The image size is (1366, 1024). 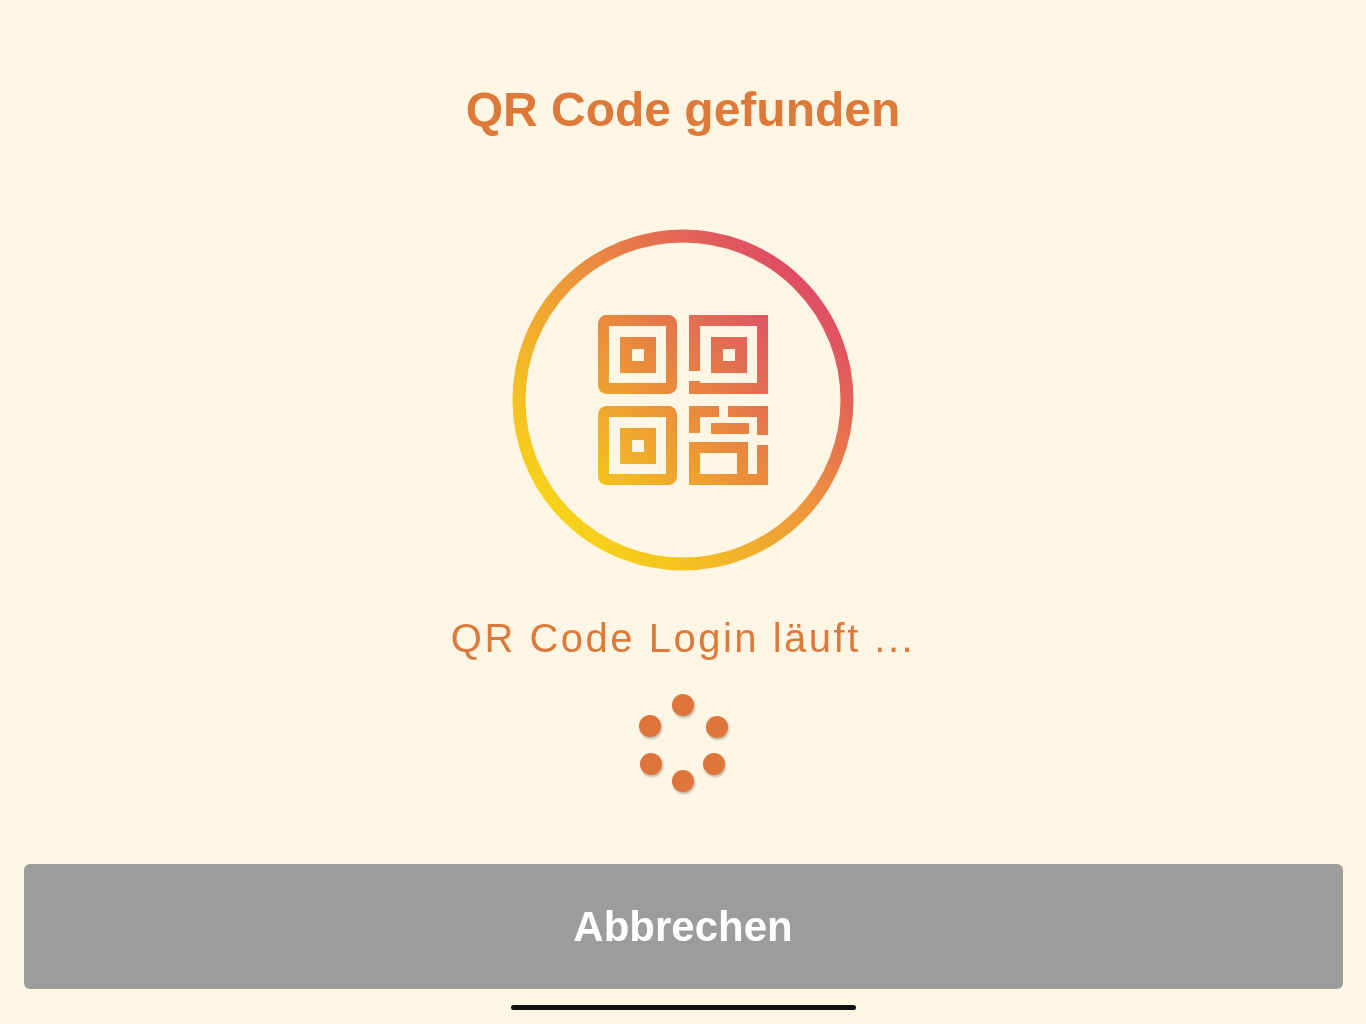 I want to click on home-indicator, so click(x=683, y=1007).